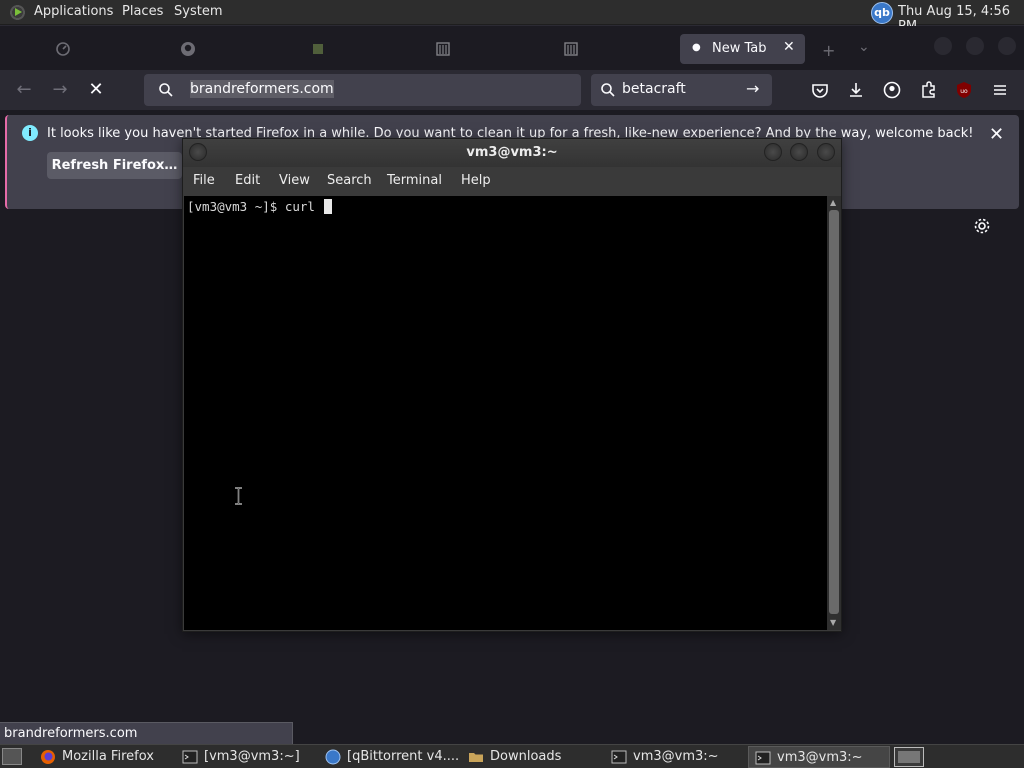 The height and width of the screenshot is (768, 1024). What do you see at coordinates (362, 90) in the screenshot?
I see `url-bar: brandreformers.com` at bounding box center [362, 90].